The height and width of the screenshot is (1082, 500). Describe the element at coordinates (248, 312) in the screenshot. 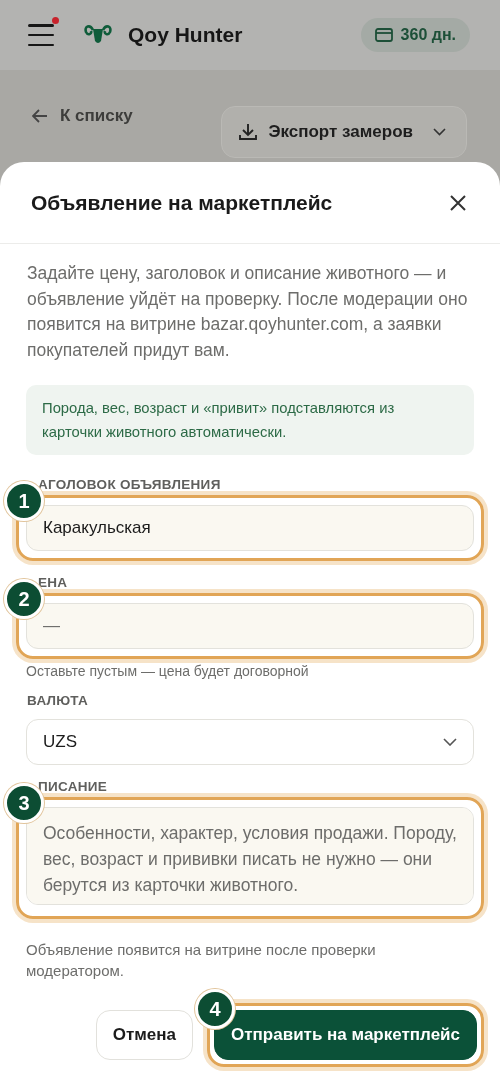

I see `intro-text: Задайте цену, заголовок и описание животного — и объявление уйдёт на проверку. После модерации оно появится на витрине bazar.qoyhunter.com, а заявки покупателей придут вам.` at that location.